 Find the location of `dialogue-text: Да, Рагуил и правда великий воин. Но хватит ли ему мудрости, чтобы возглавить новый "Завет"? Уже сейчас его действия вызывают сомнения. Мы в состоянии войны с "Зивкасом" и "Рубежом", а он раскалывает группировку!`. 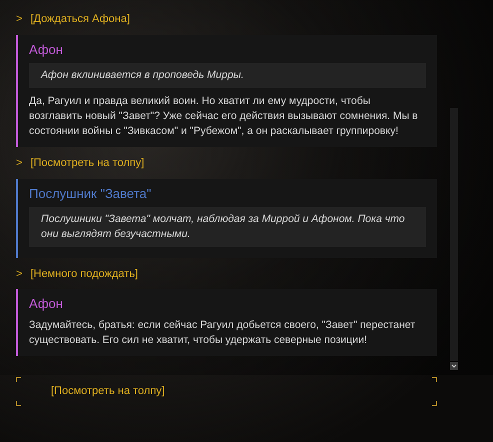

dialogue-text: Да, Рагуил и правда великий воин. Но хватит ли ему мудрости, чтобы возглавить новый "Завет"? Уже сейчас его действия вызывают сомнения. Мы в состоянии войны с "Зивкасом" и "Рубежом", а он раскалывает группировку! is located at coordinates (224, 117).